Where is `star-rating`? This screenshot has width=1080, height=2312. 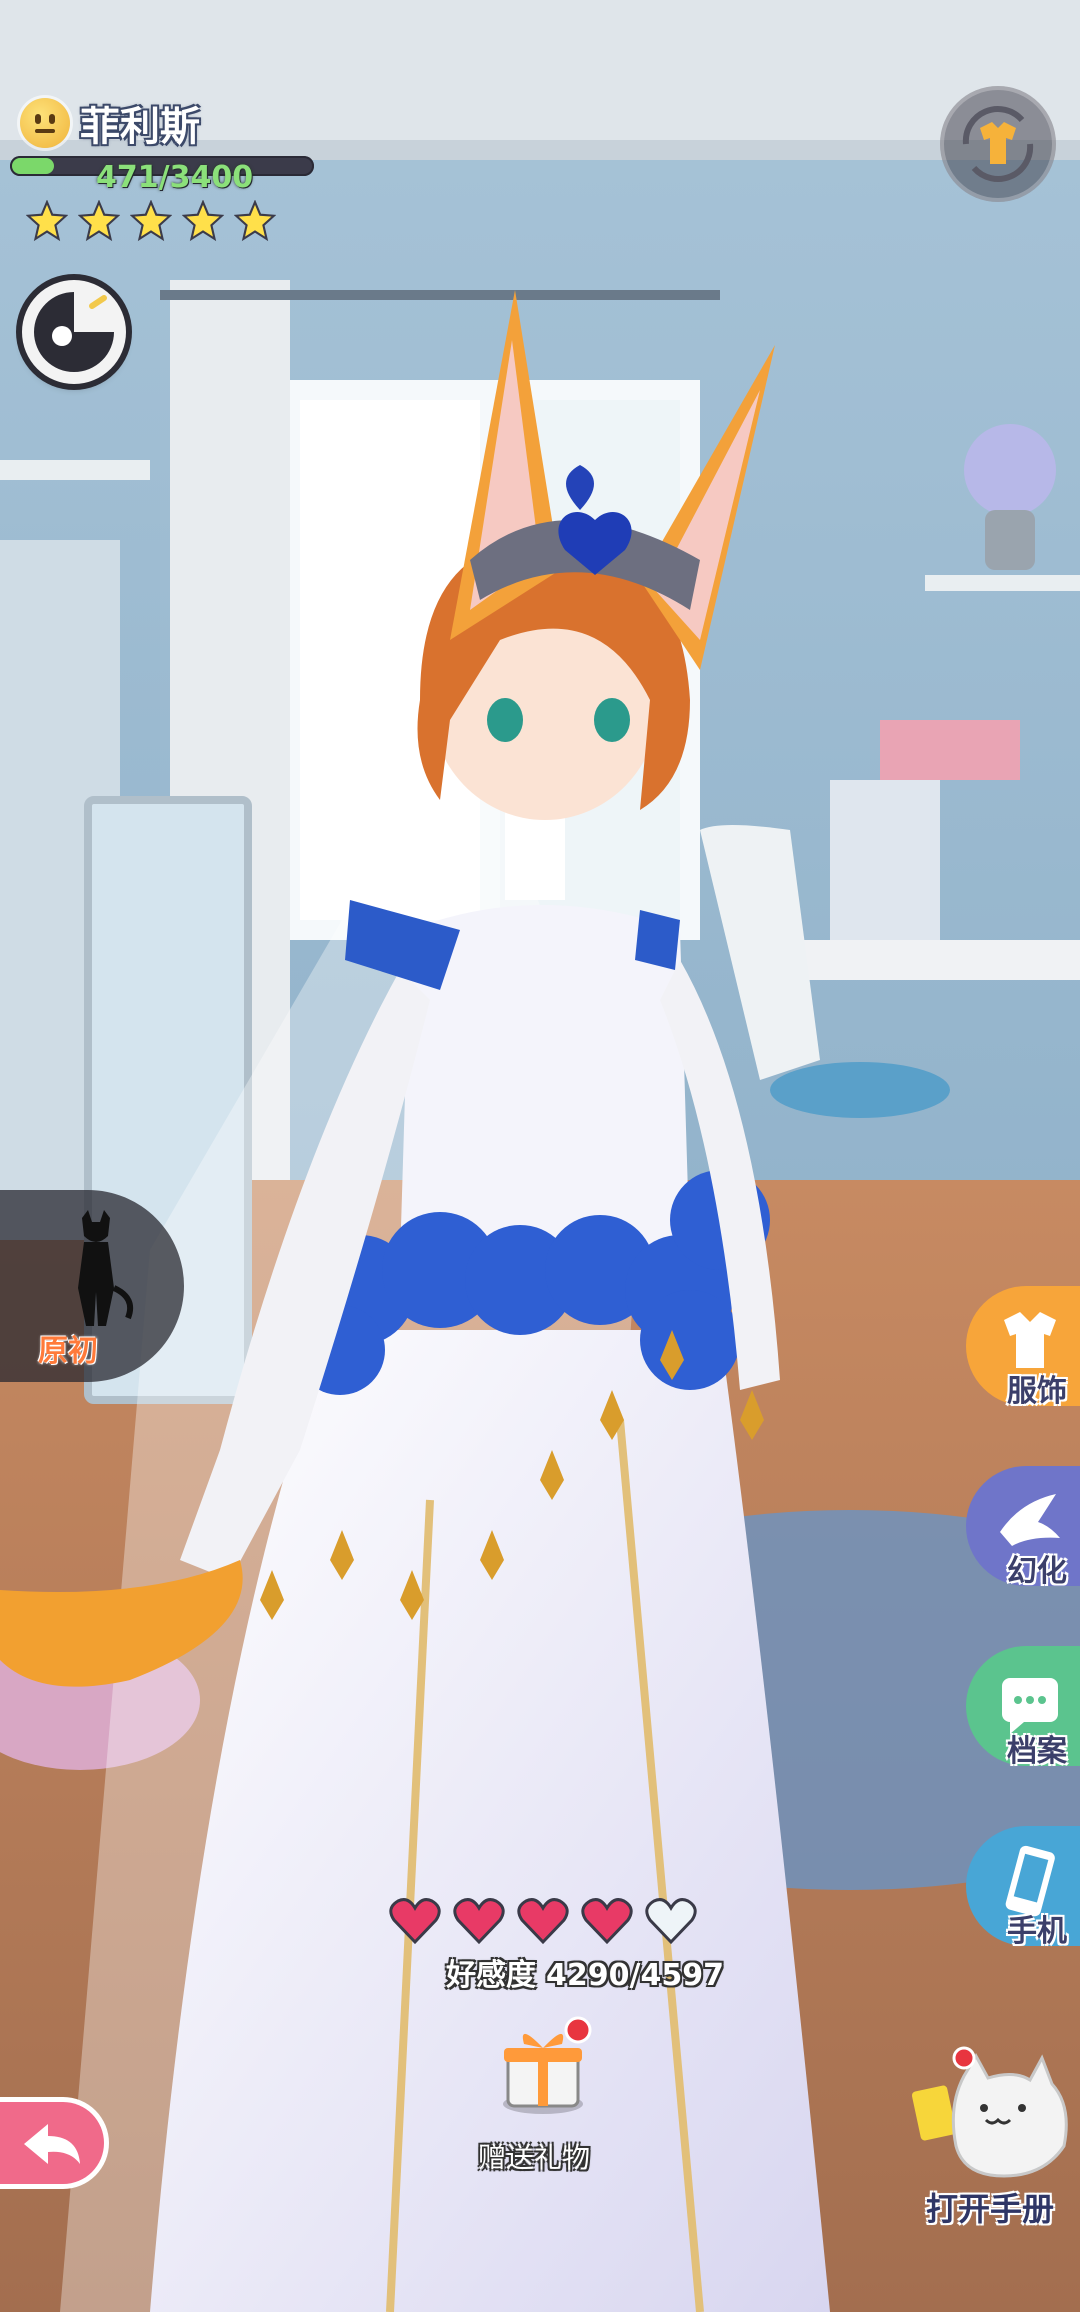 star-rating is located at coordinates (151, 221).